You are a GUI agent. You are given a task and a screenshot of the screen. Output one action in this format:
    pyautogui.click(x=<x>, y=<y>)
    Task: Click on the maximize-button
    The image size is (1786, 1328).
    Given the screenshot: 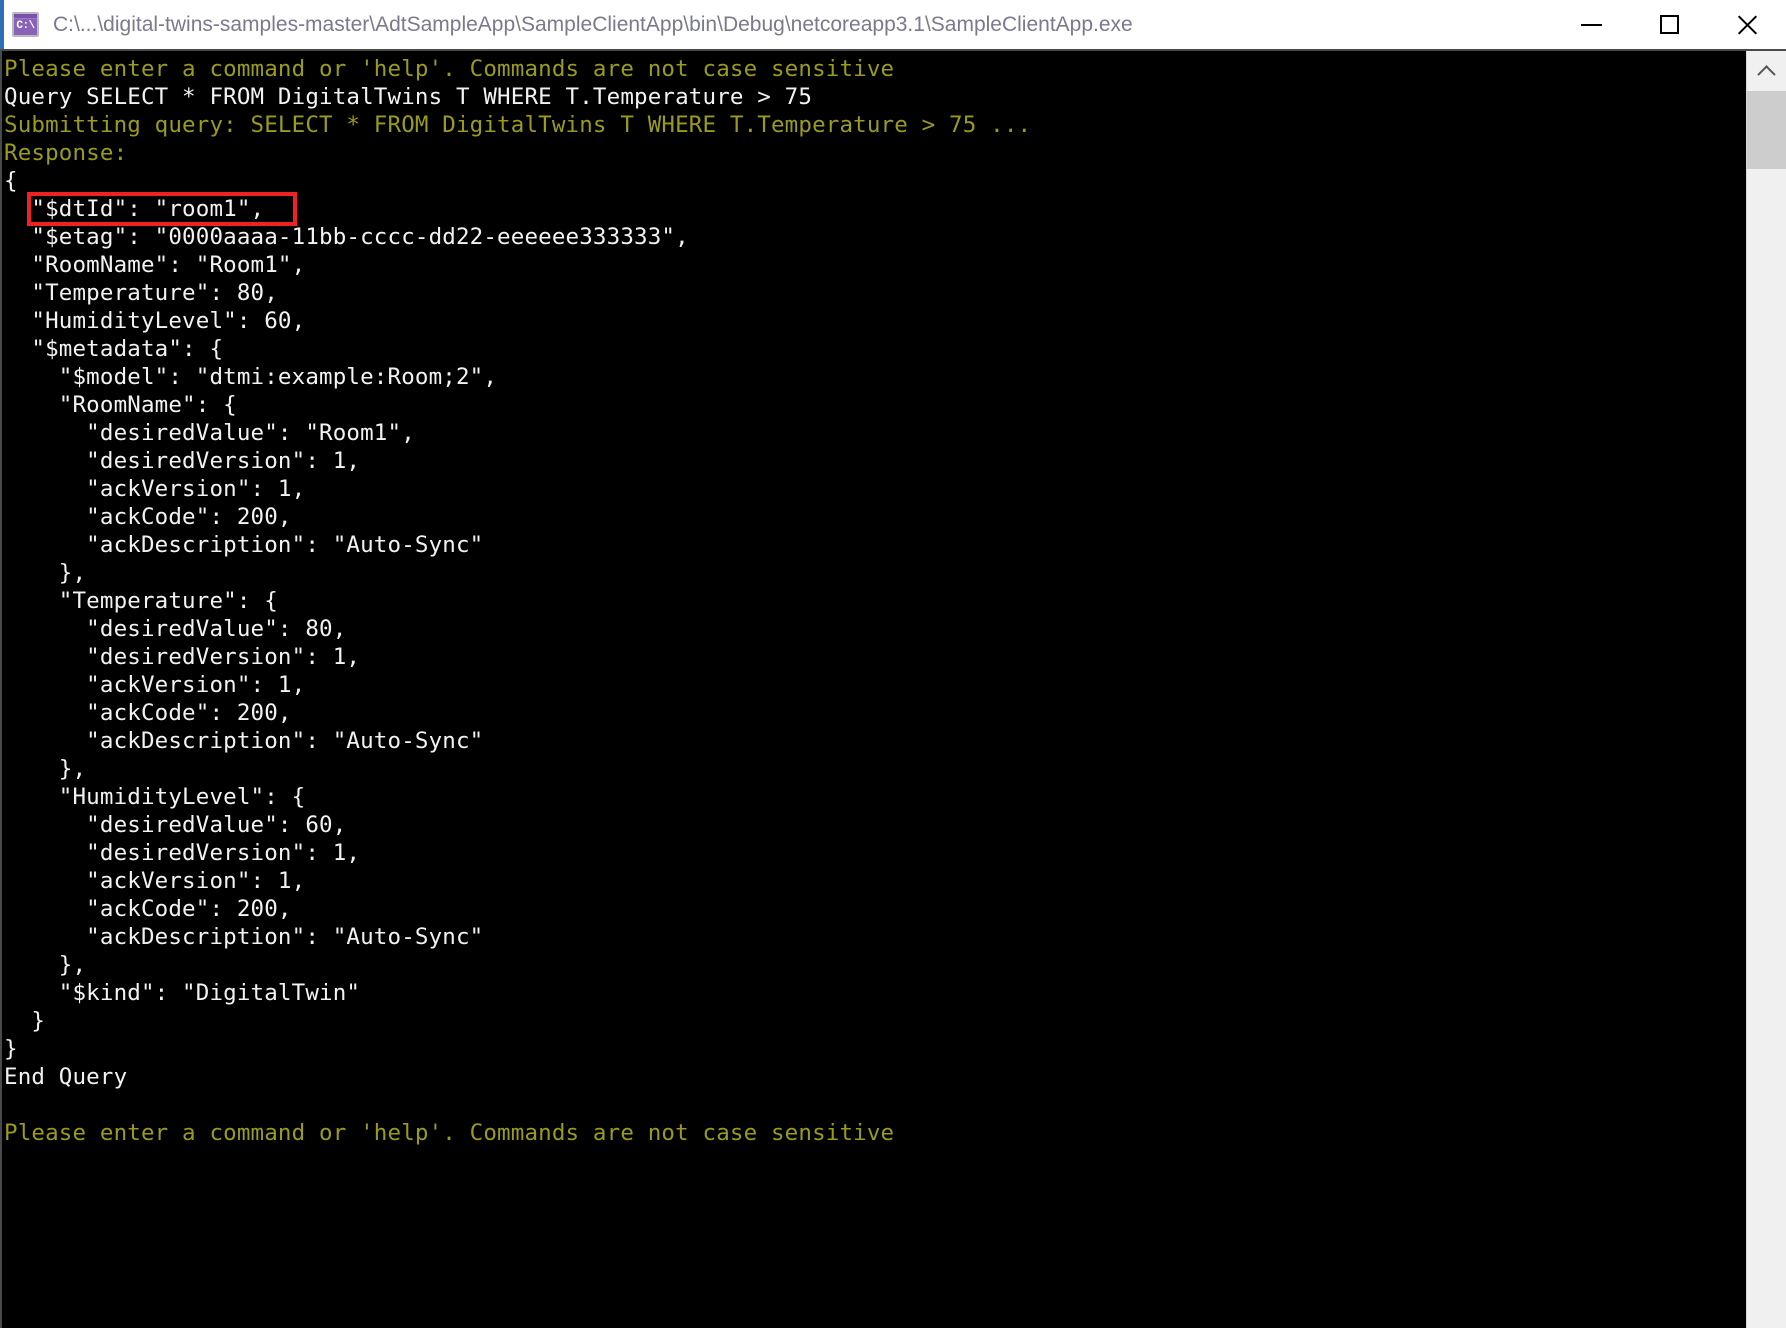 What is the action you would take?
    pyautogui.click(x=1669, y=24)
    